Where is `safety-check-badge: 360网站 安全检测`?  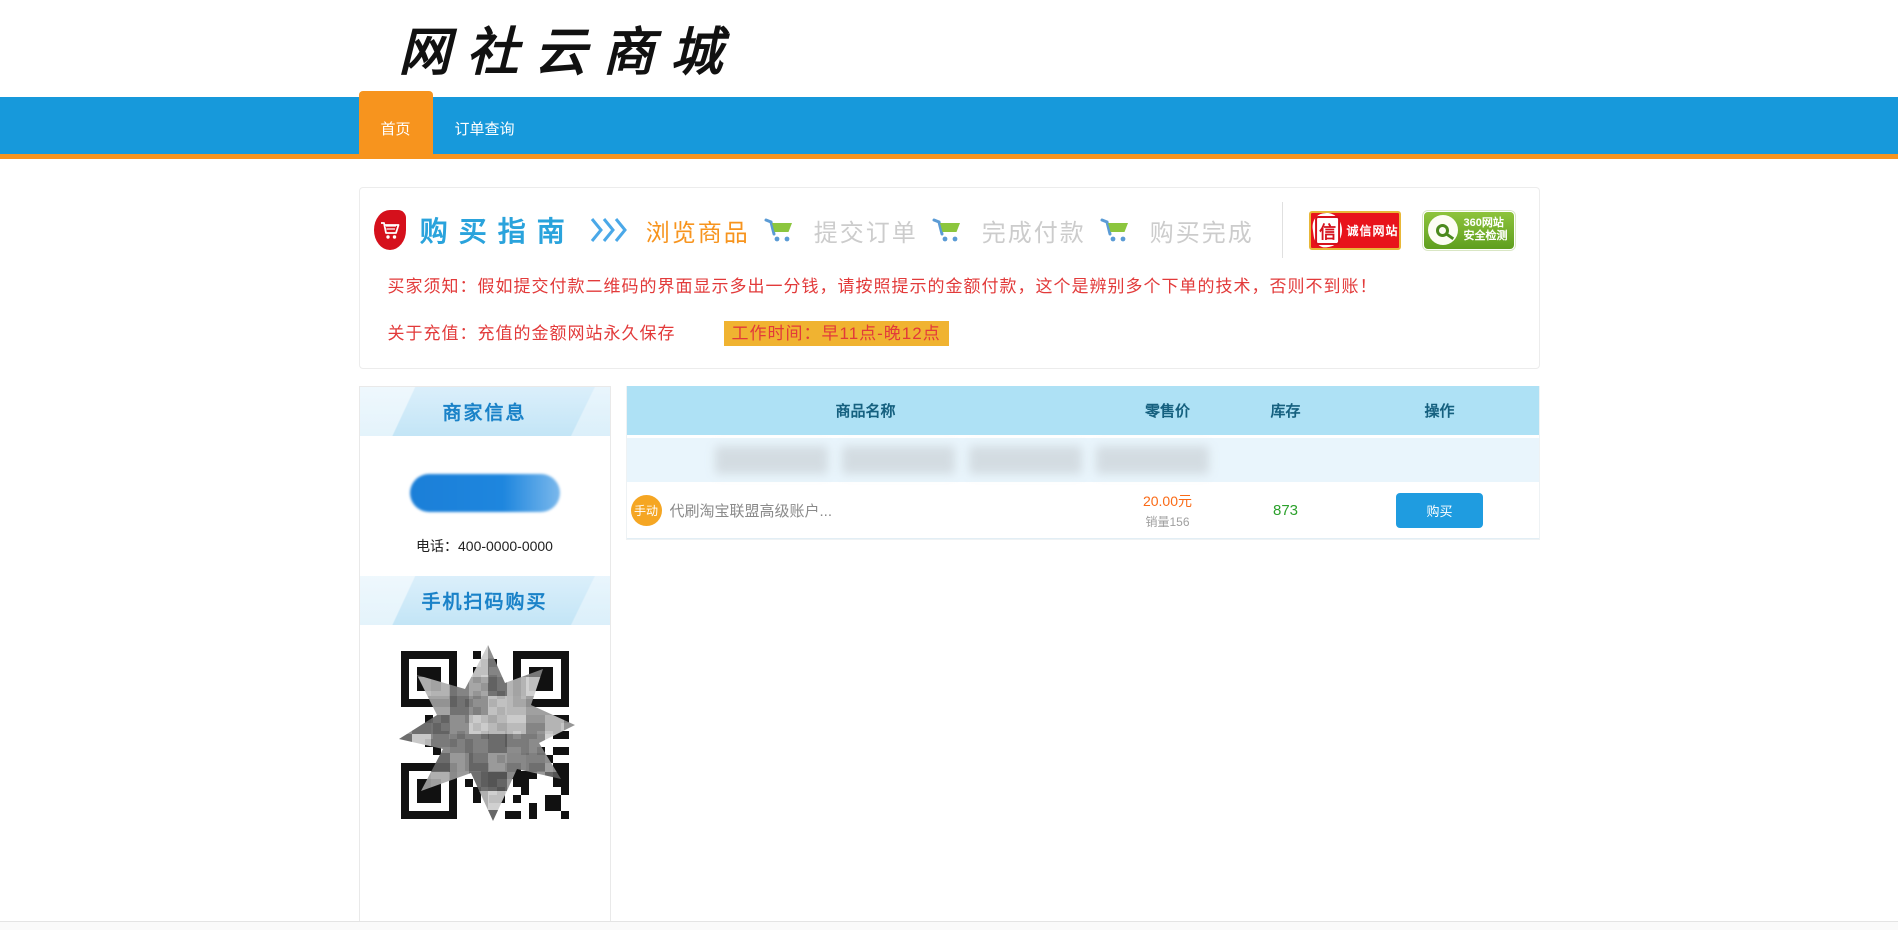 safety-check-badge: 360网站 安全检测 is located at coordinates (1468, 230).